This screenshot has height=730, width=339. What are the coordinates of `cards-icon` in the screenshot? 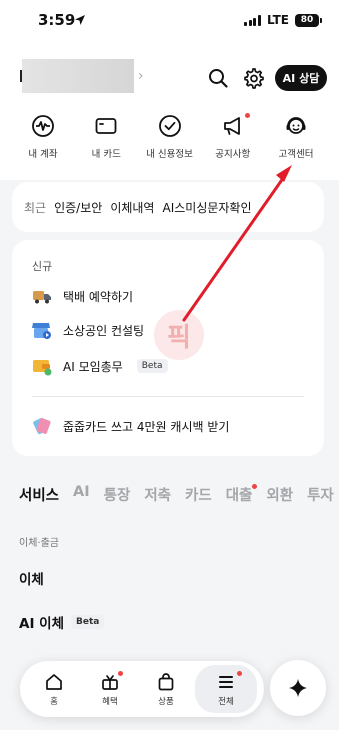 It's located at (42, 426).